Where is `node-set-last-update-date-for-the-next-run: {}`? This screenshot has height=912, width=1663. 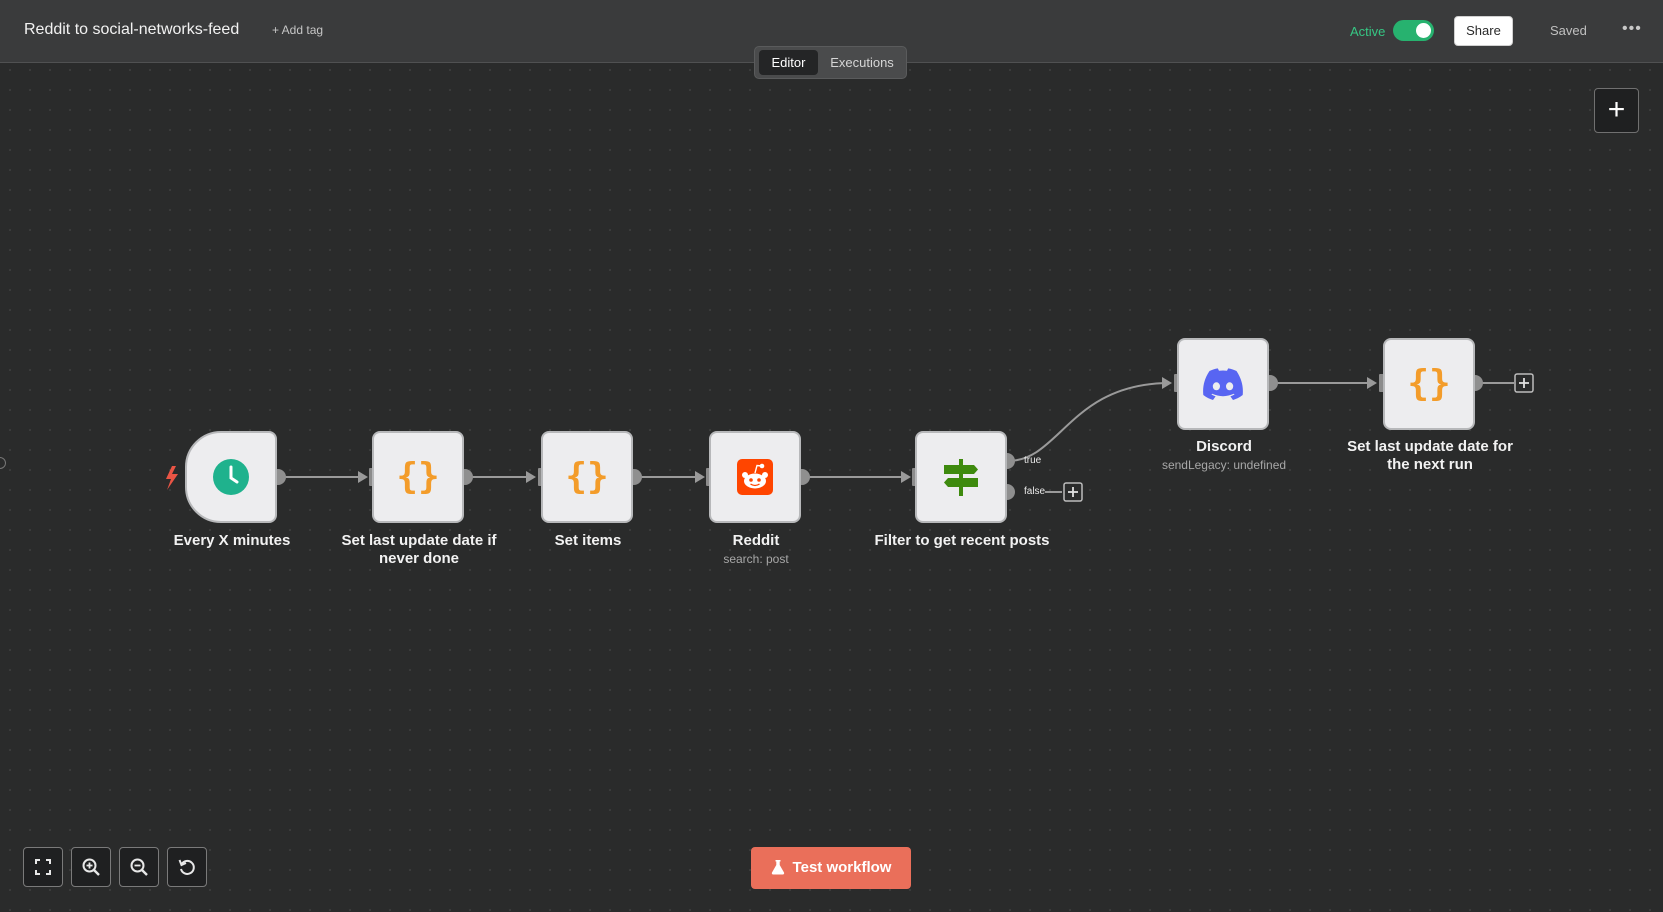
node-set-last-update-date-for-the-next-run: {} is located at coordinates (1429, 384).